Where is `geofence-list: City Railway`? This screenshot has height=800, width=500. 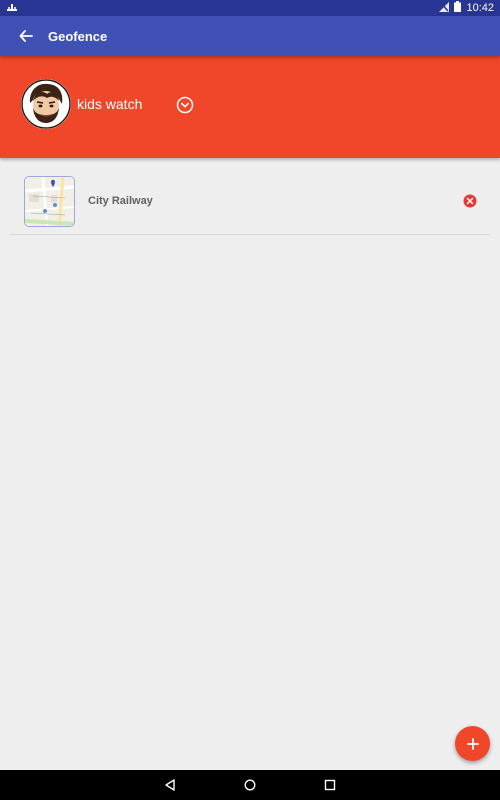
geofence-list: City Railway is located at coordinates (250, 201).